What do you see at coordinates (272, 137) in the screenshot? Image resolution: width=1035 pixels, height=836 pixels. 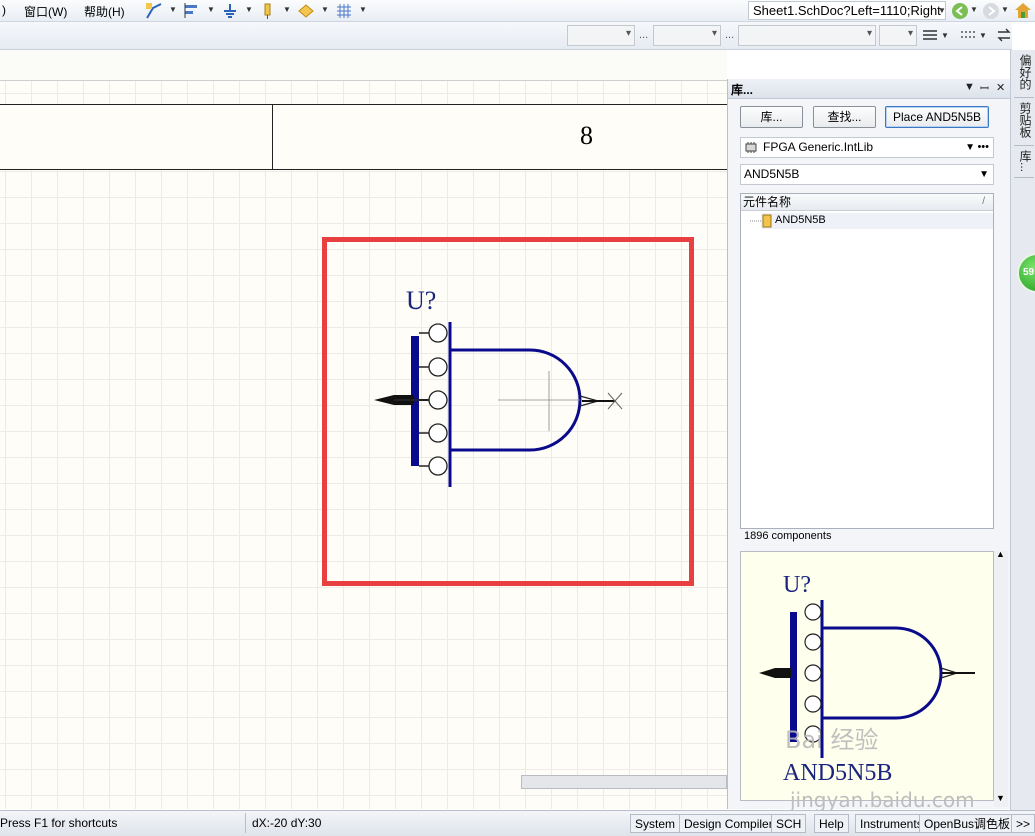 I see `zone-divider` at bounding box center [272, 137].